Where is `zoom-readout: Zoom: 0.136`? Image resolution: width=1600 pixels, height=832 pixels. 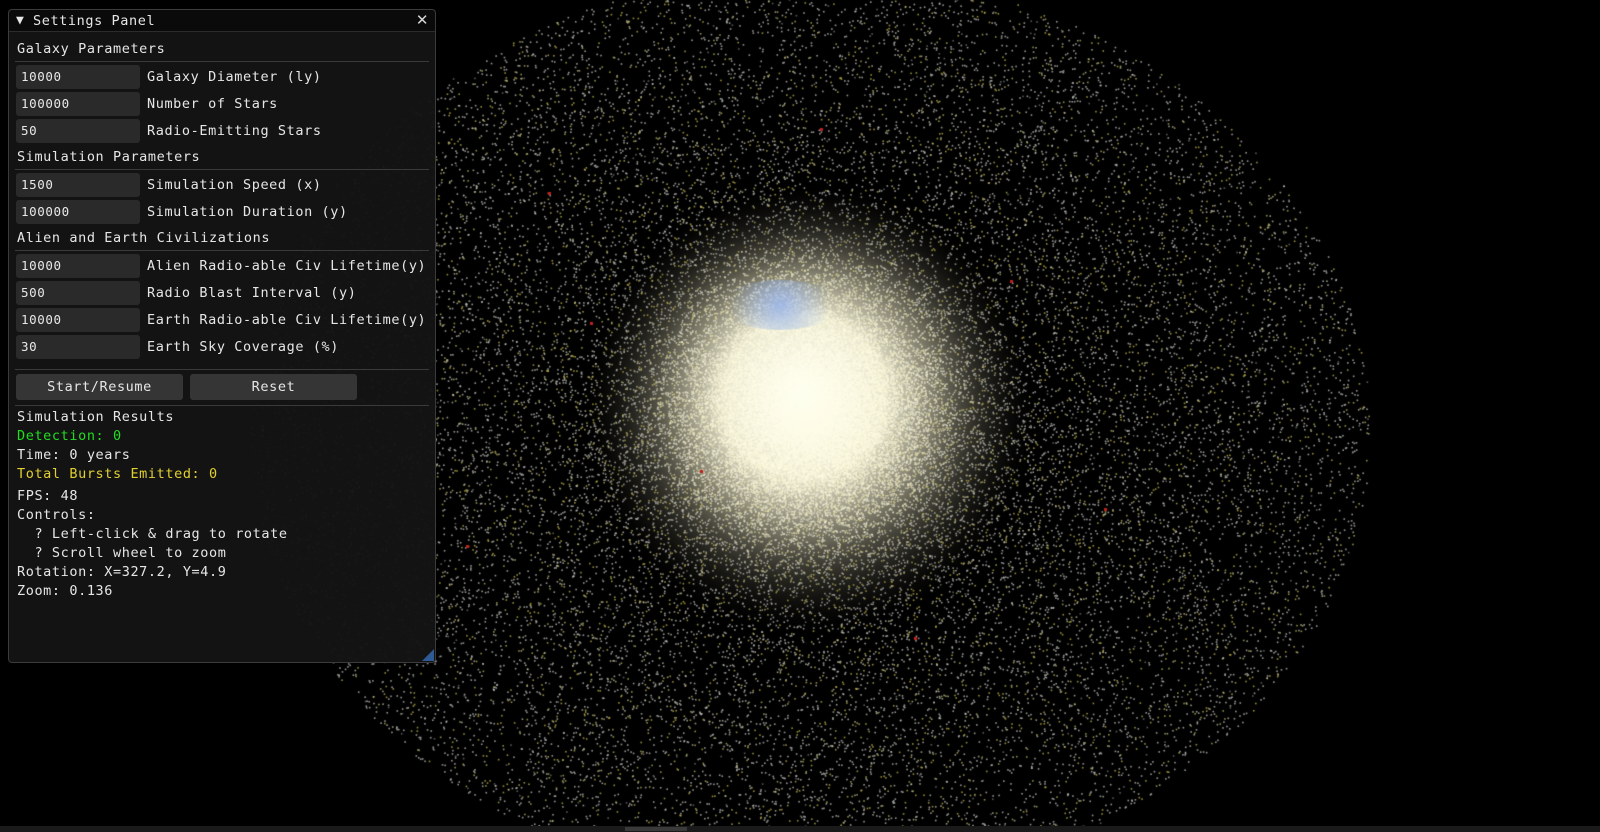 zoom-readout: Zoom: 0.136 is located at coordinates (65, 591).